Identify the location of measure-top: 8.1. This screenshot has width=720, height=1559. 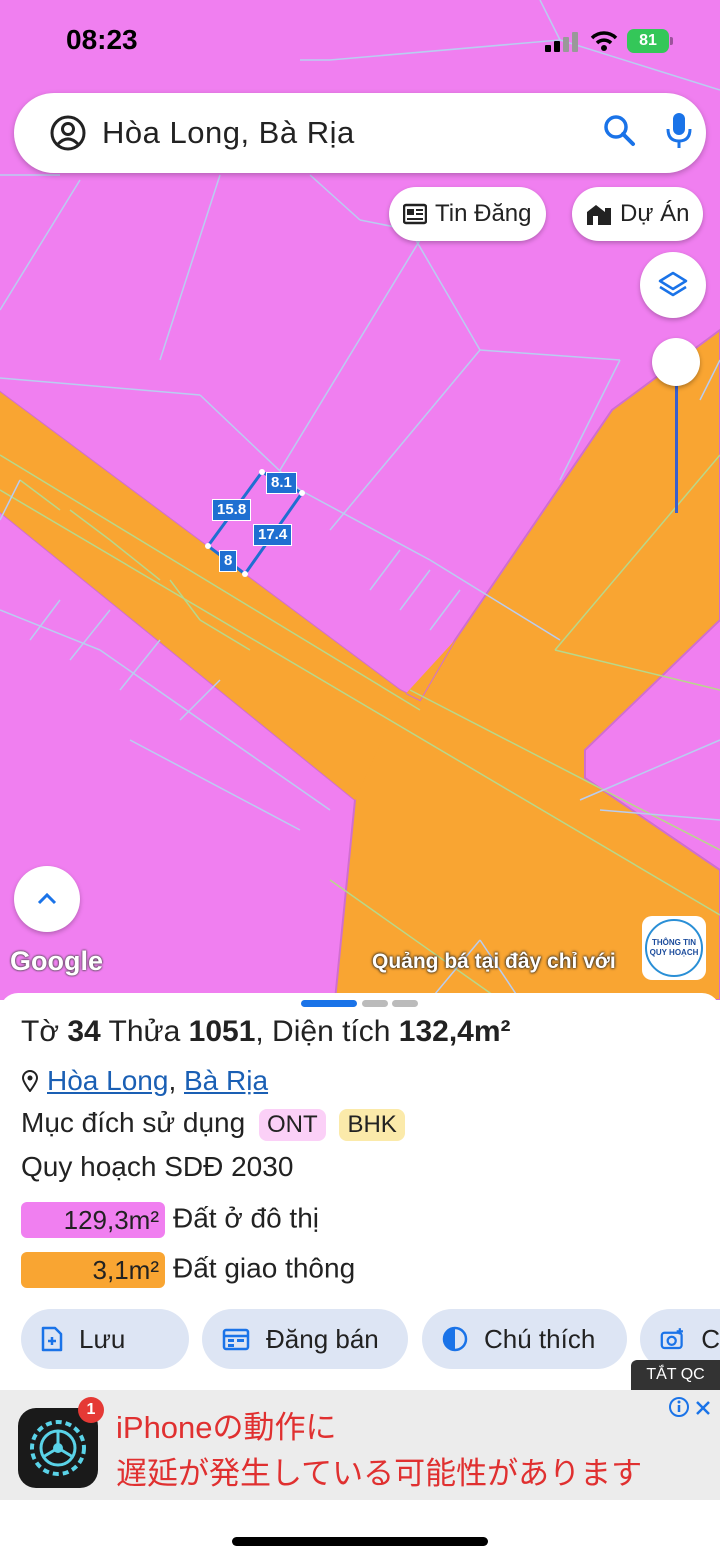
(281, 483).